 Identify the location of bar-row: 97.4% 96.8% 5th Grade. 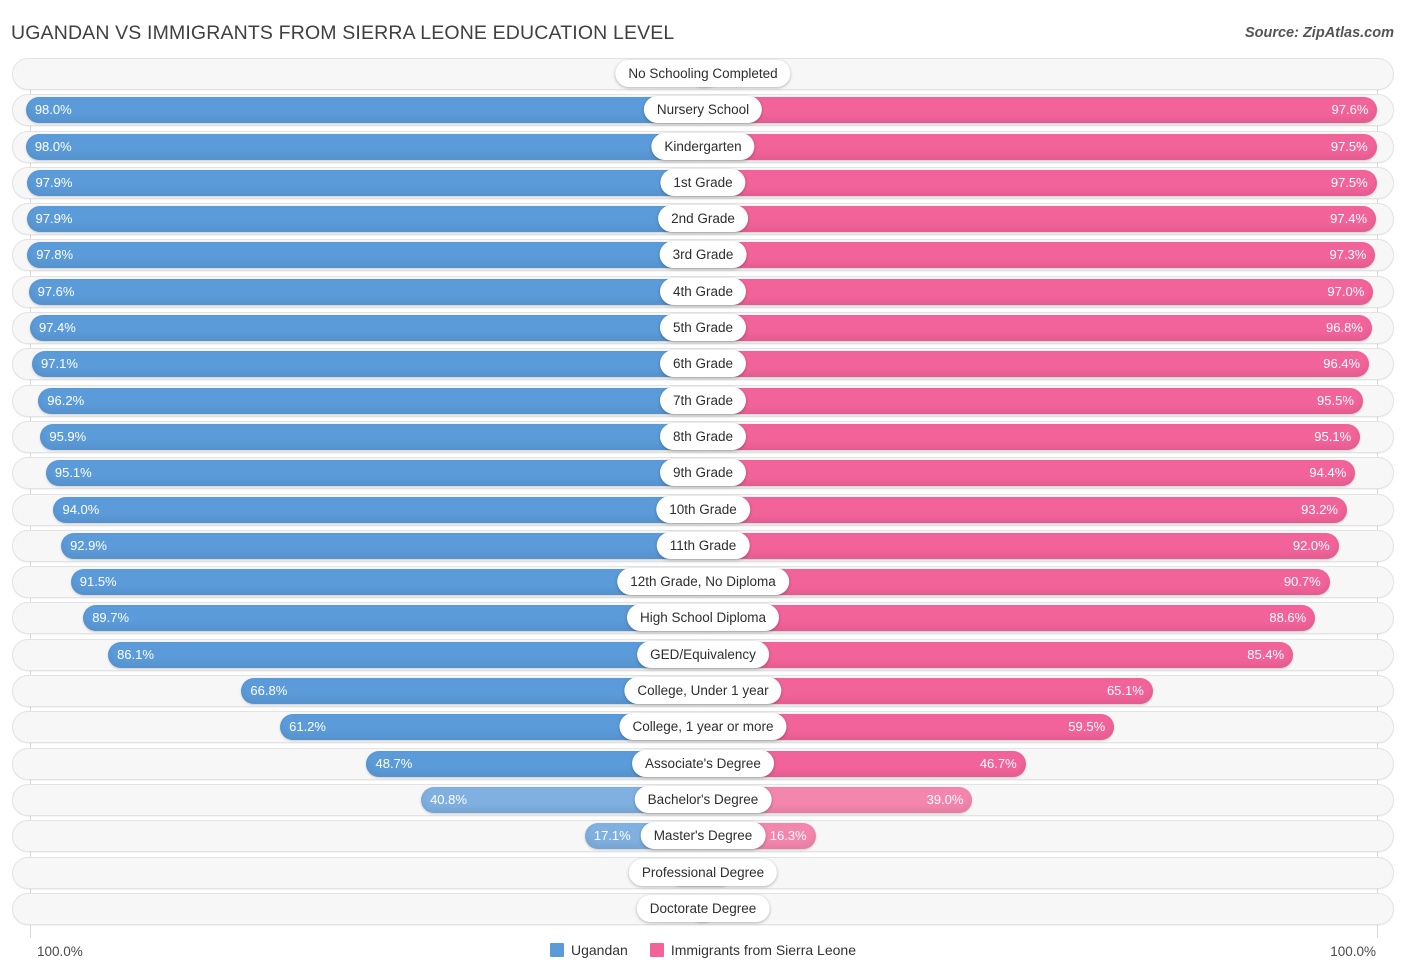
(703, 328).